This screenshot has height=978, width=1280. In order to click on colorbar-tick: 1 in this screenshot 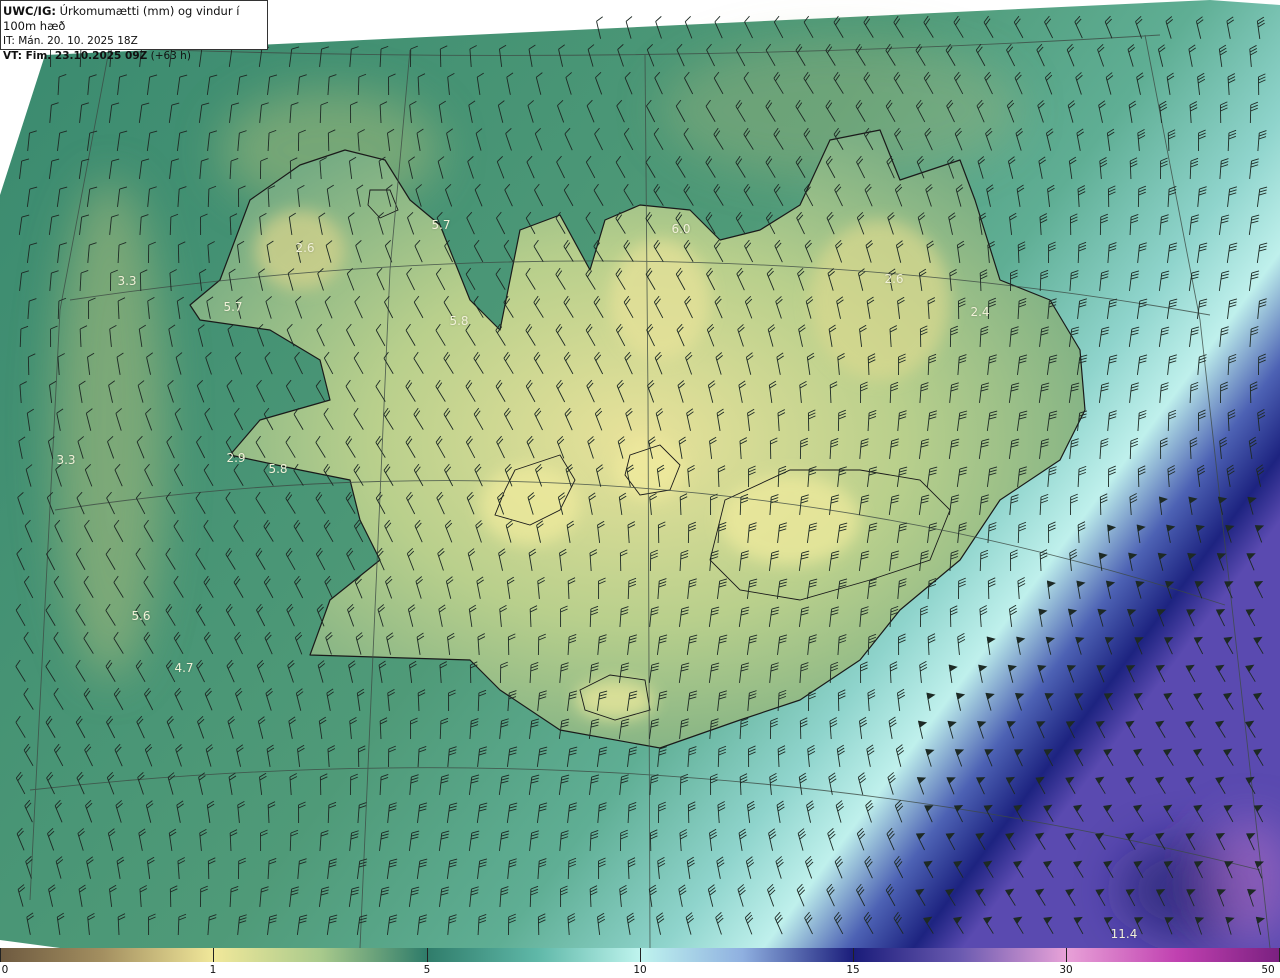, I will do `click(213, 970)`.